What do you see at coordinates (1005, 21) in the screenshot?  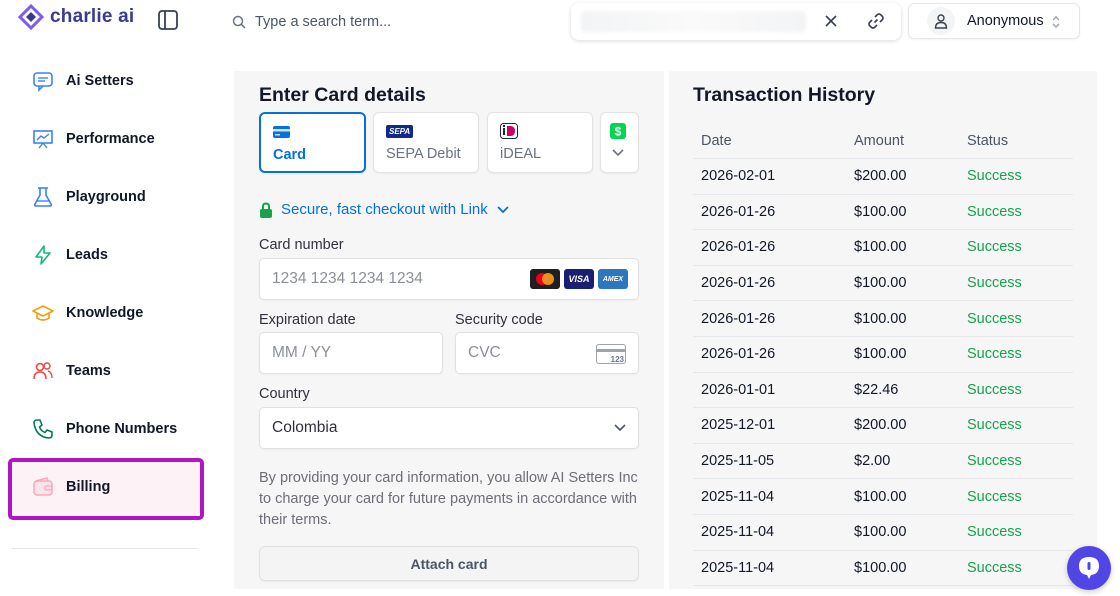 I see `user-name: Anonymous` at bounding box center [1005, 21].